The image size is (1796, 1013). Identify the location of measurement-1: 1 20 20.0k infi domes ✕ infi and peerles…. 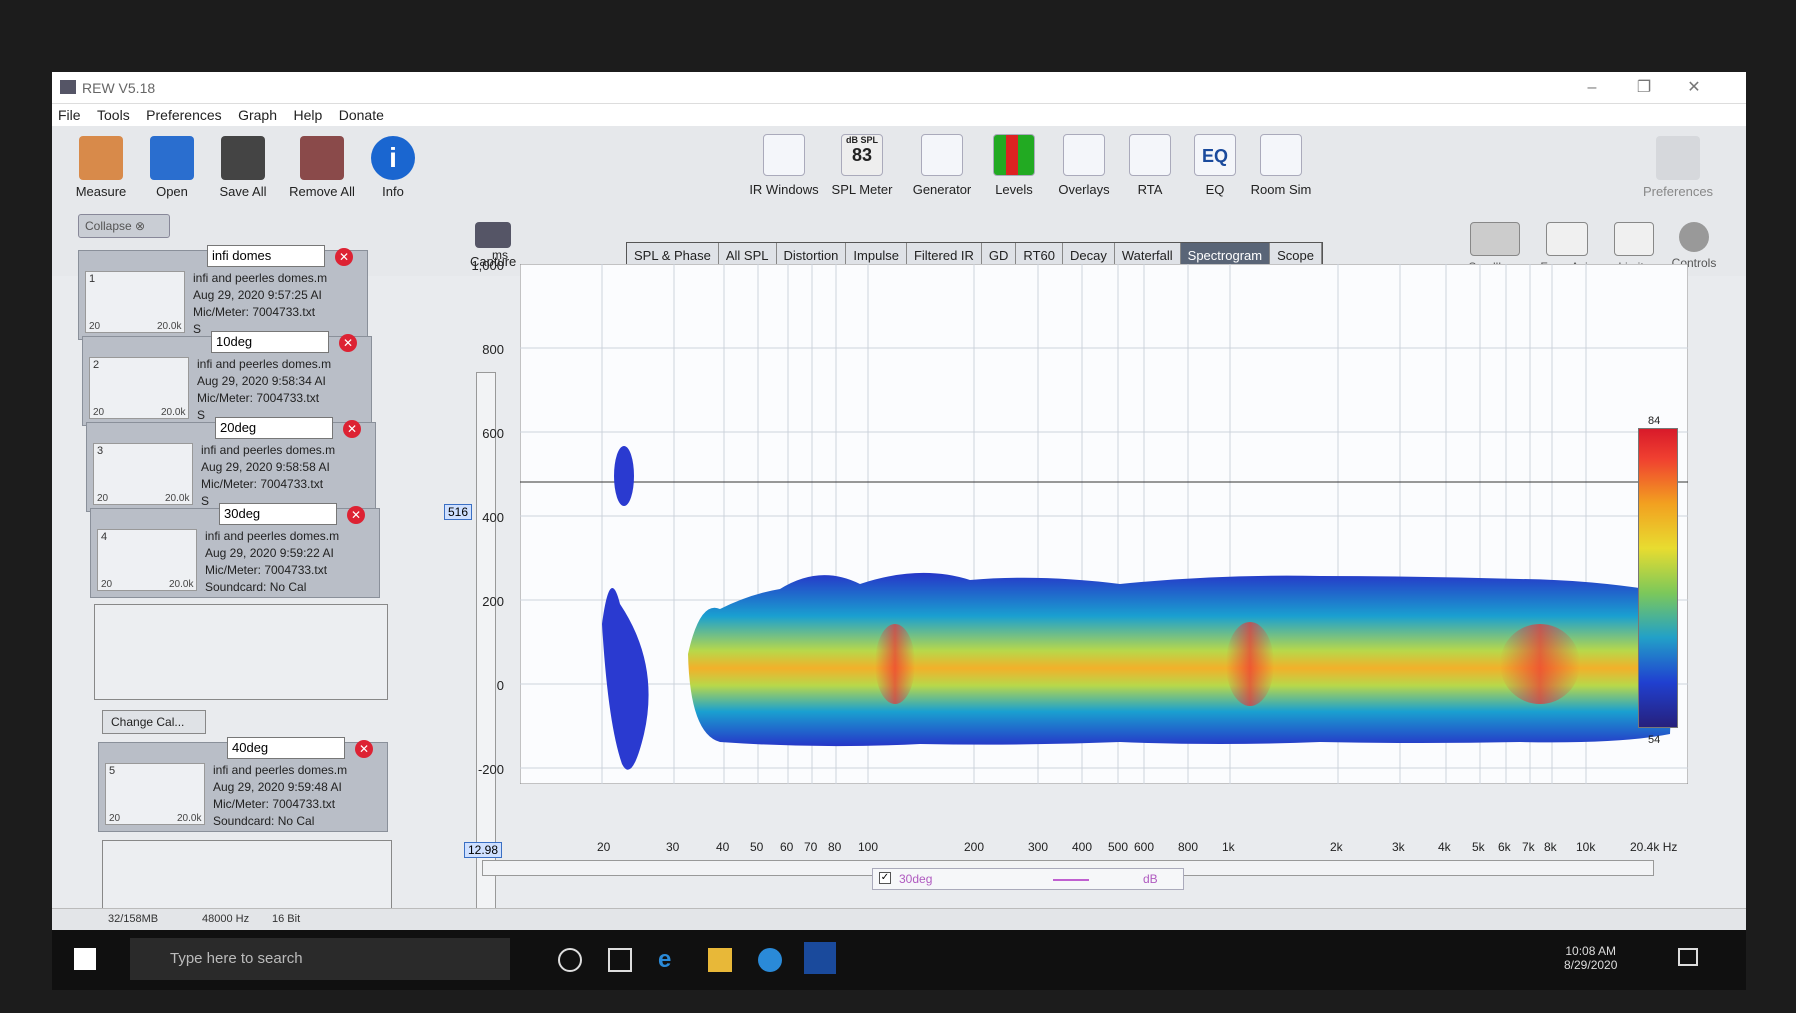
(223, 292).